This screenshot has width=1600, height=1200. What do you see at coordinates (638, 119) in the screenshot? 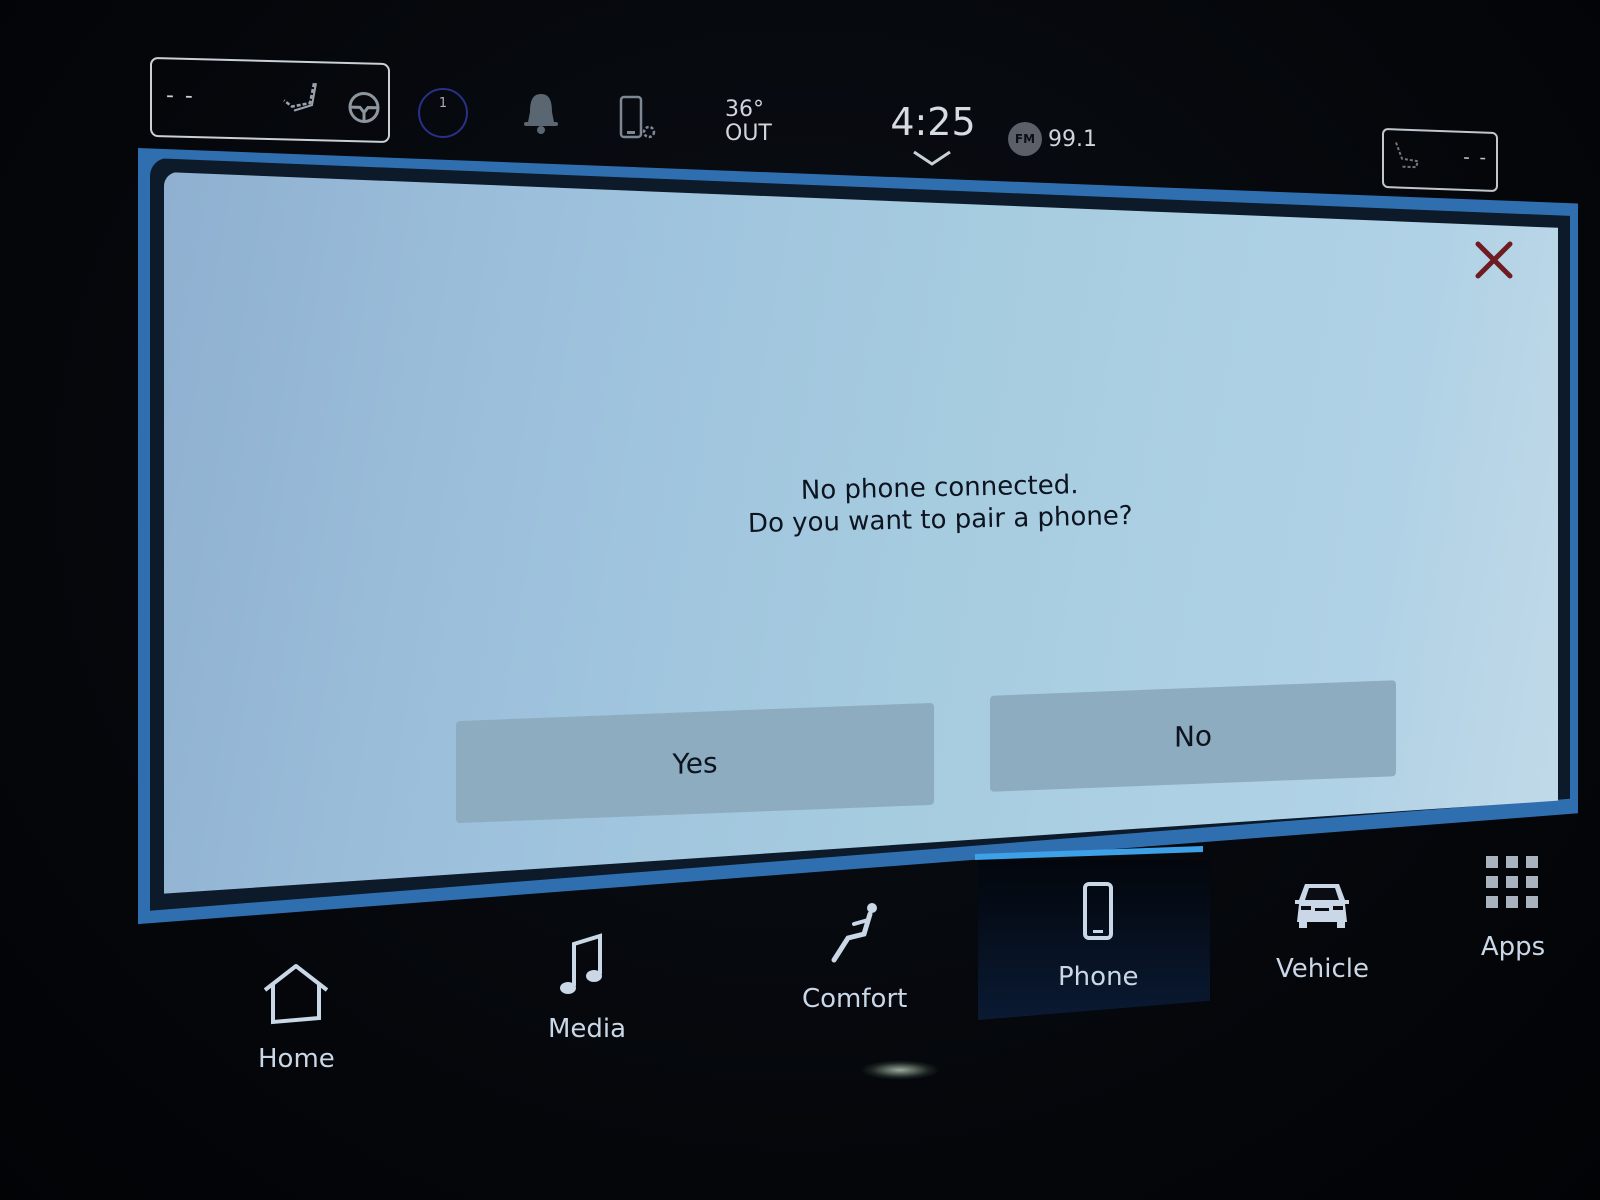
I see `phone-settings-icon` at bounding box center [638, 119].